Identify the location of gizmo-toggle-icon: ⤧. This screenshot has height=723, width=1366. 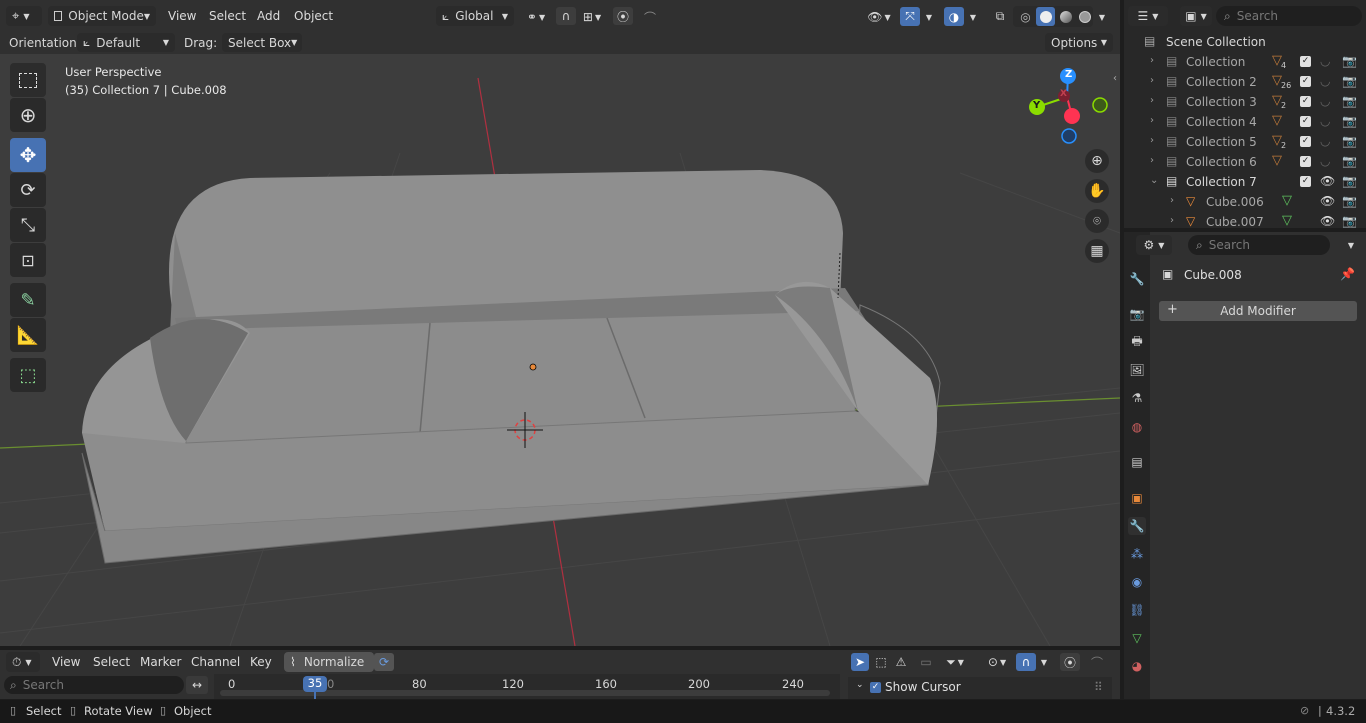
(910, 16).